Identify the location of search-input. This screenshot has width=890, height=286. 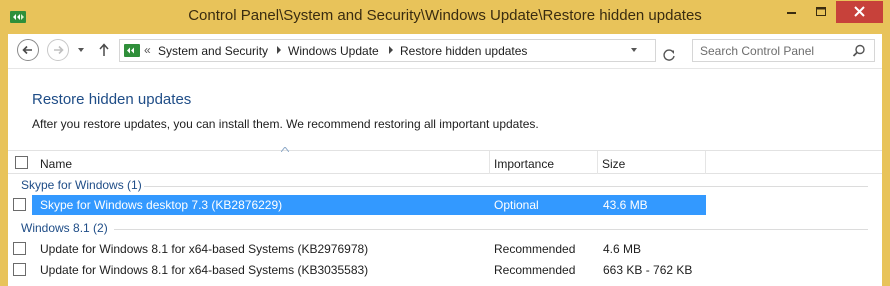
(771, 50).